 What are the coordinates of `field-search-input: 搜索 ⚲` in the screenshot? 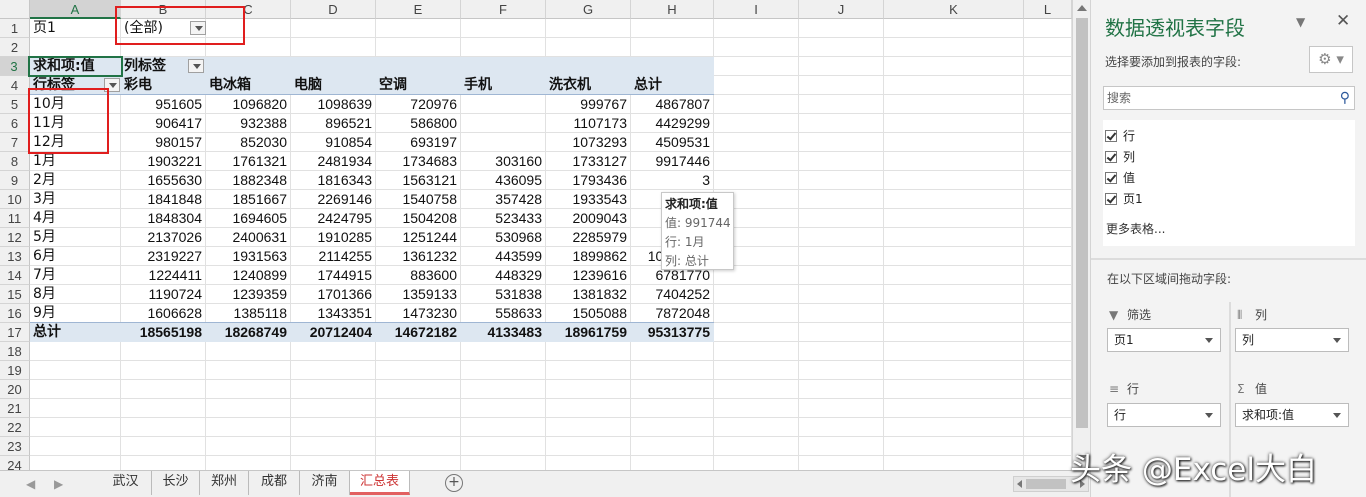 It's located at (1229, 98).